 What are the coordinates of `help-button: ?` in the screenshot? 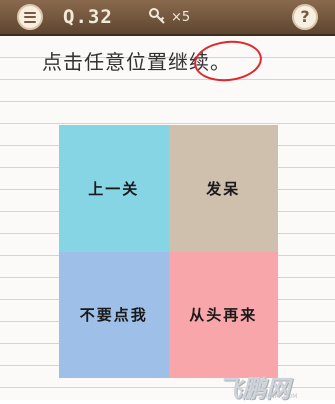 It's located at (305, 17).